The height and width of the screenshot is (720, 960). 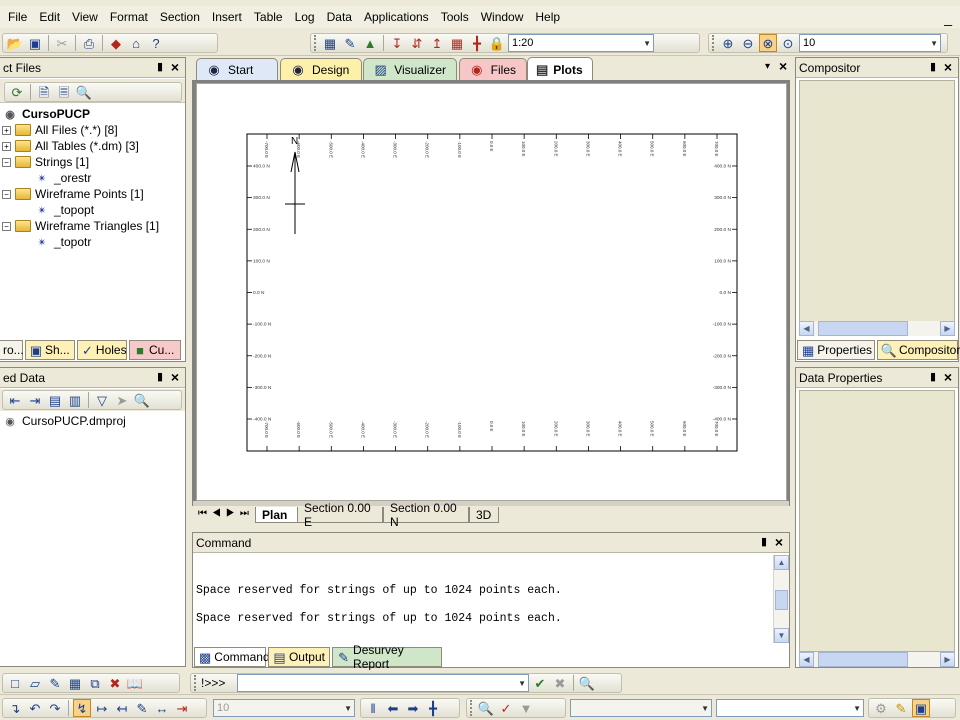 What do you see at coordinates (437, 43) in the screenshot?
I see `section-down-icon: ↥` at bounding box center [437, 43].